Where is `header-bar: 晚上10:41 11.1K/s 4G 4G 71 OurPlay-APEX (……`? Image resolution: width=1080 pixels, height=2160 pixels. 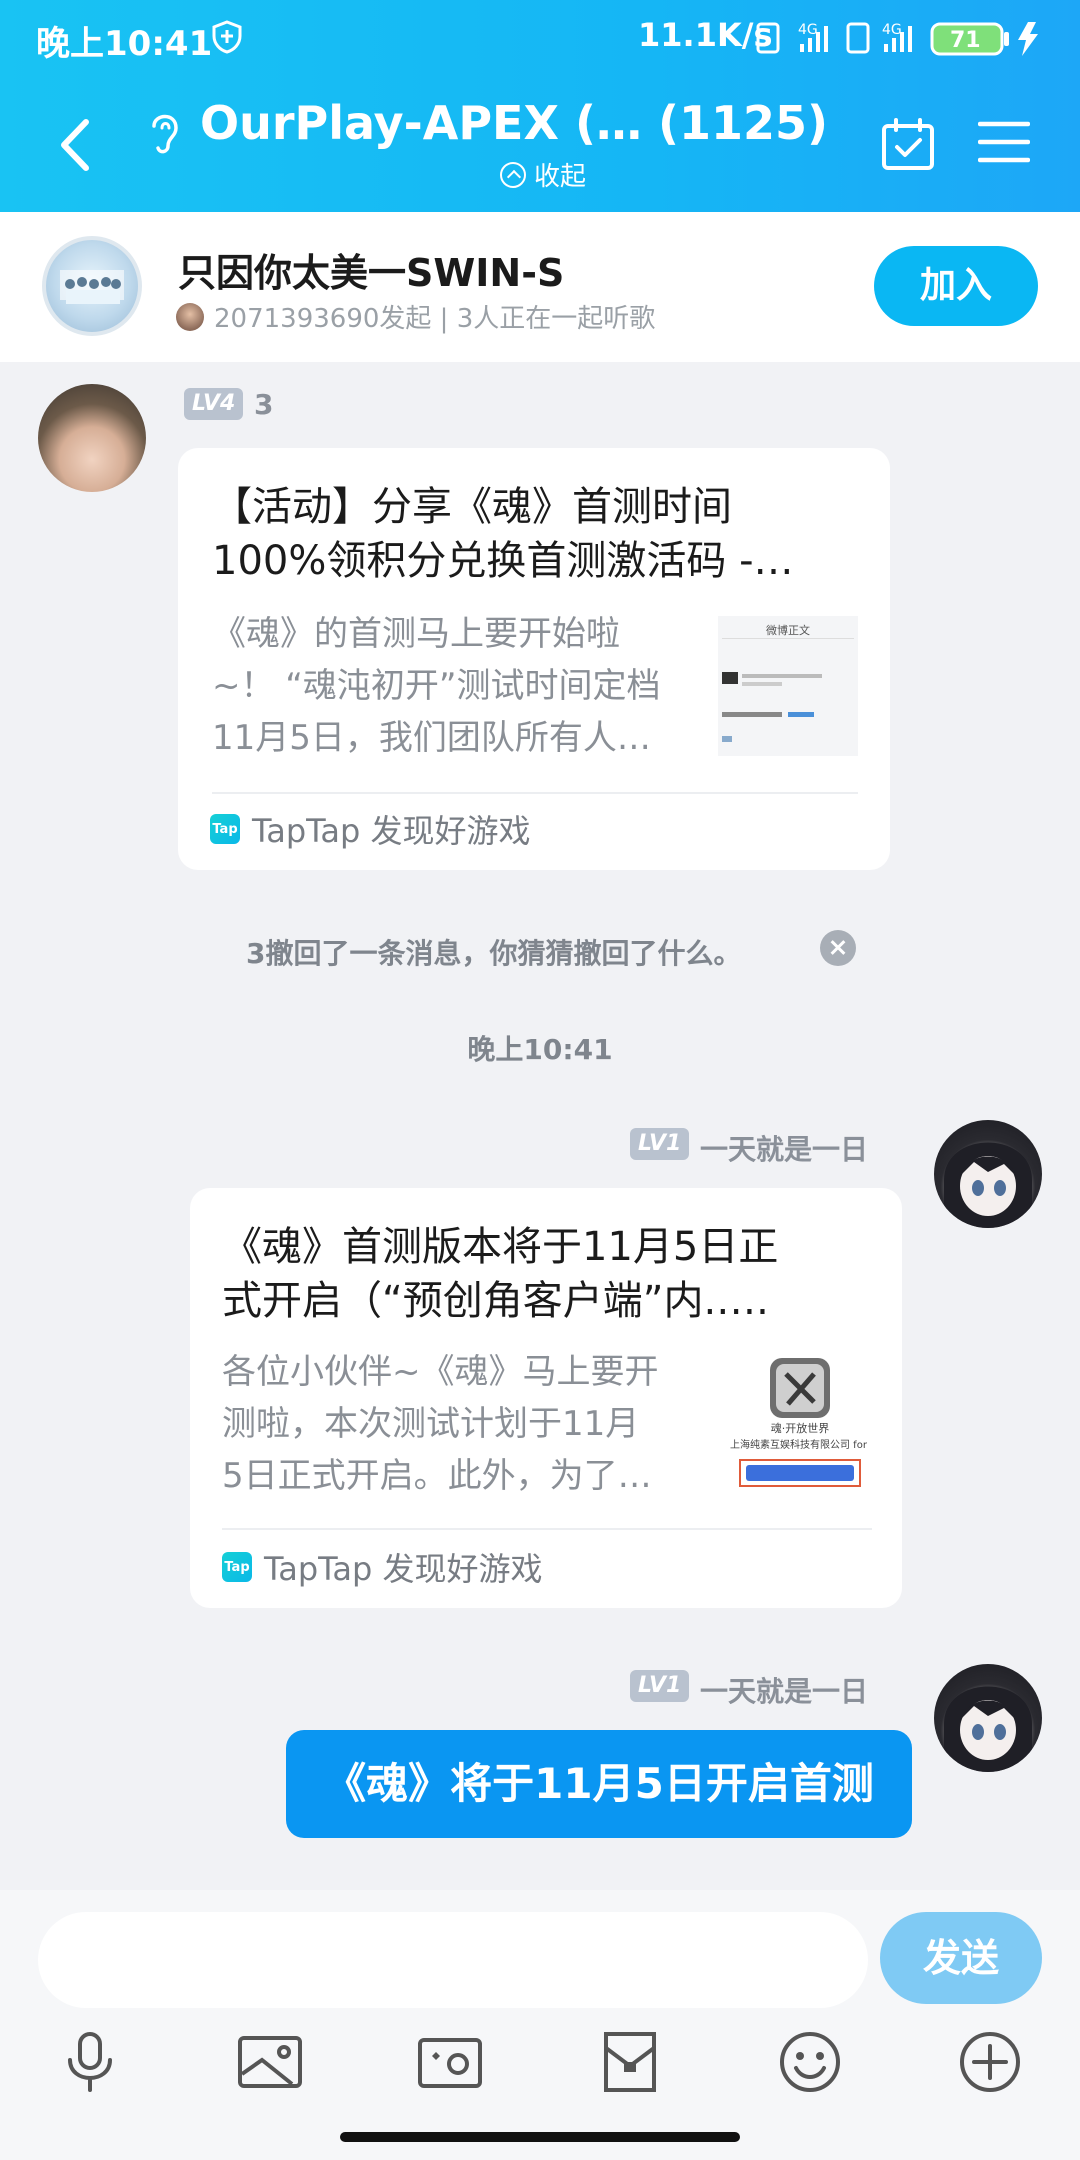
header-bar: 晚上10:41 11.1K/s 4G 4G 71 OurPlay-APEX (…… is located at coordinates (540, 106).